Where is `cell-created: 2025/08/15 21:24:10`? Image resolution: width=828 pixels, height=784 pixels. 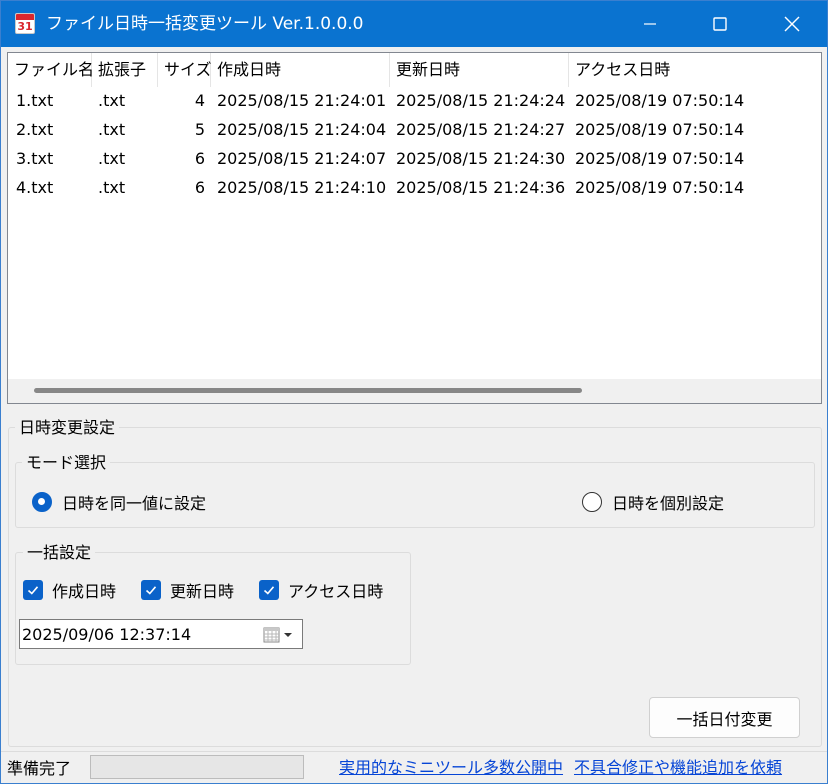
cell-created: 2025/08/15 21:24:10 is located at coordinates (302, 187).